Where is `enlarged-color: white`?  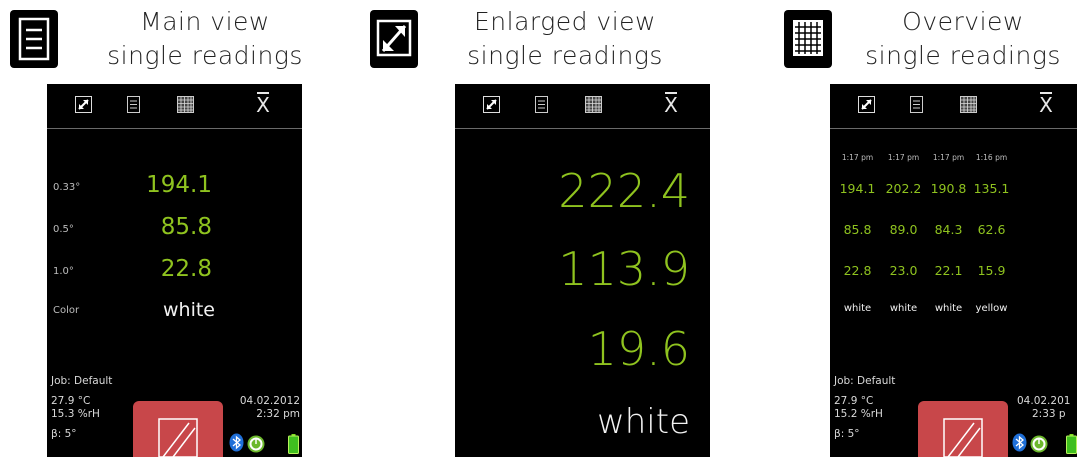 enlarged-color: white is located at coordinates (643, 422).